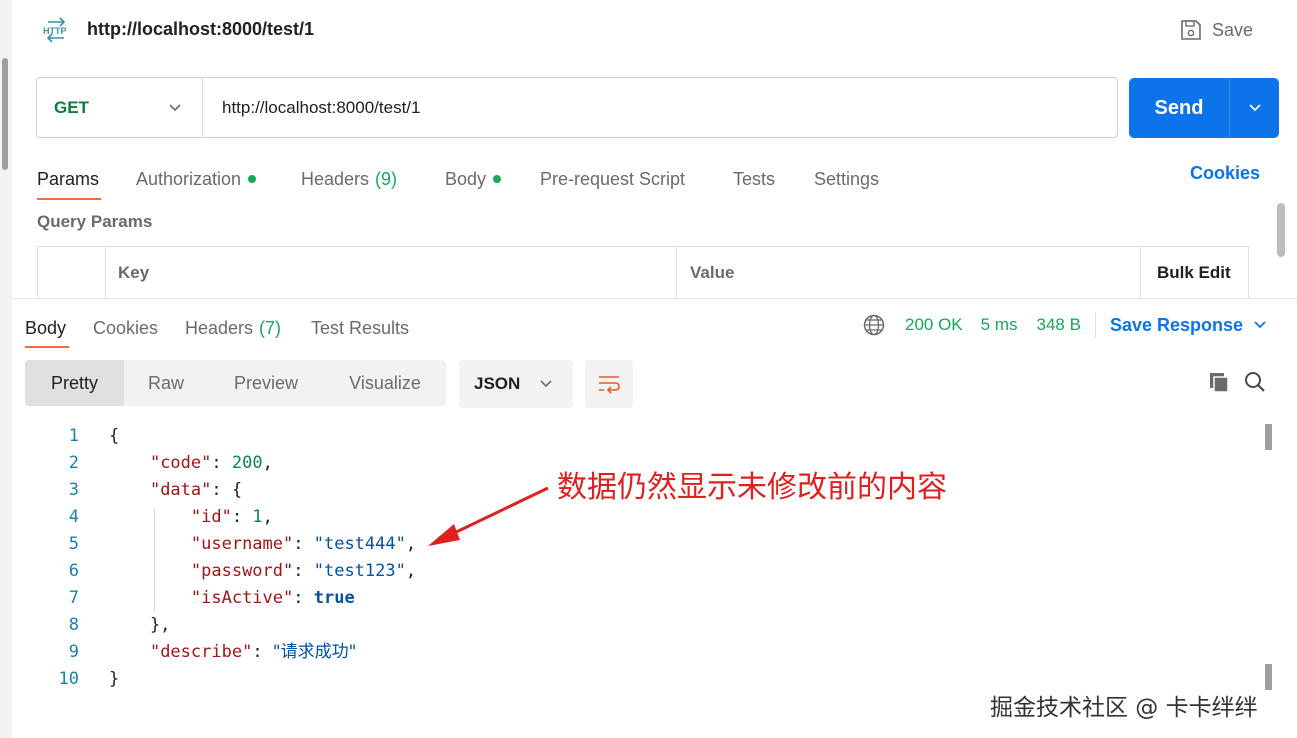 The width and height of the screenshot is (1297, 738). What do you see at coordinates (359, 544) in the screenshot?
I see `json-value: "test444"` at bounding box center [359, 544].